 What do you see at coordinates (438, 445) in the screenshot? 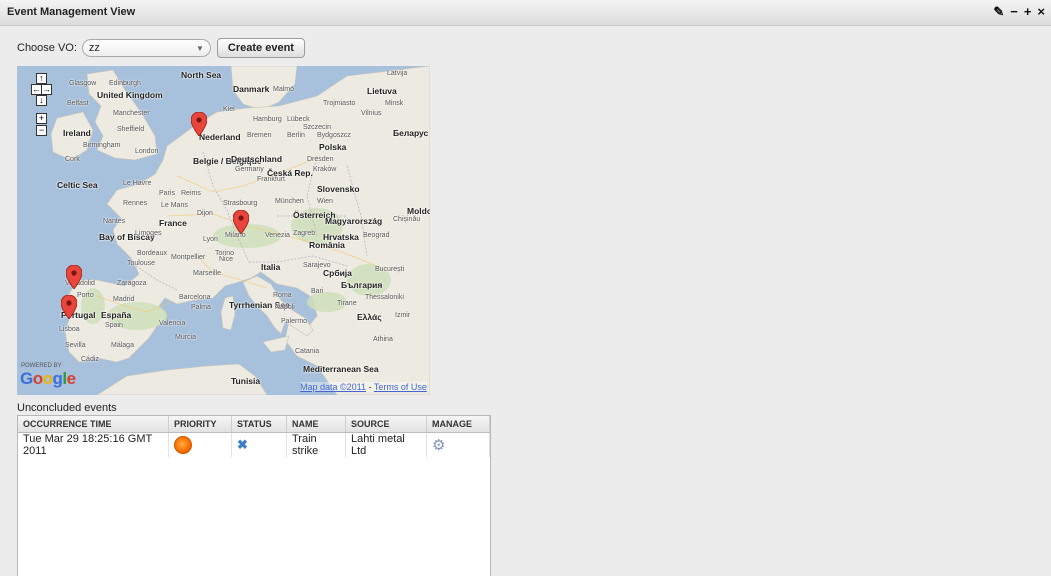
I see `gear-icon: ⚙` at bounding box center [438, 445].